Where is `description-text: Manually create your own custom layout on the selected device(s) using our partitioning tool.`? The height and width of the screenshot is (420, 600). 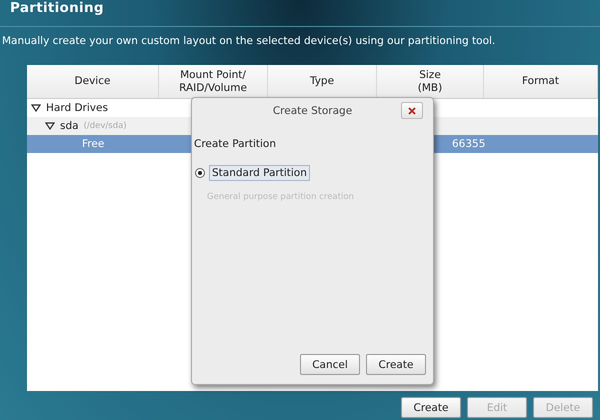 description-text: Manually create your own custom layout on the selected device(s) using our partitioning tool. is located at coordinates (249, 41).